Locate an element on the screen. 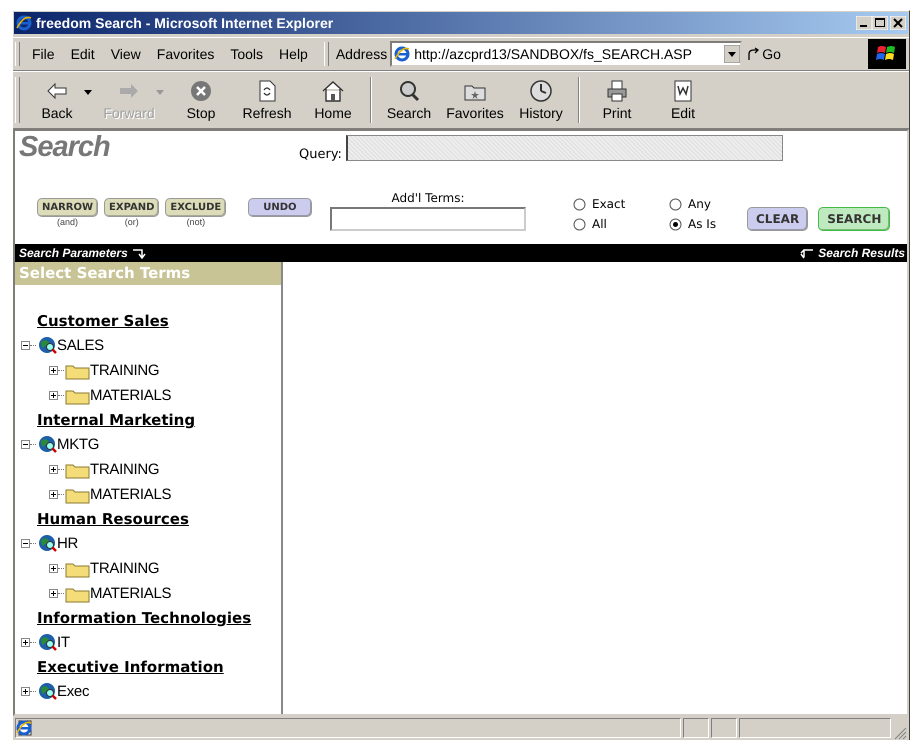 The height and width of the screenshot is (741, 910). clock-icon is located at coordinates (541, 91).